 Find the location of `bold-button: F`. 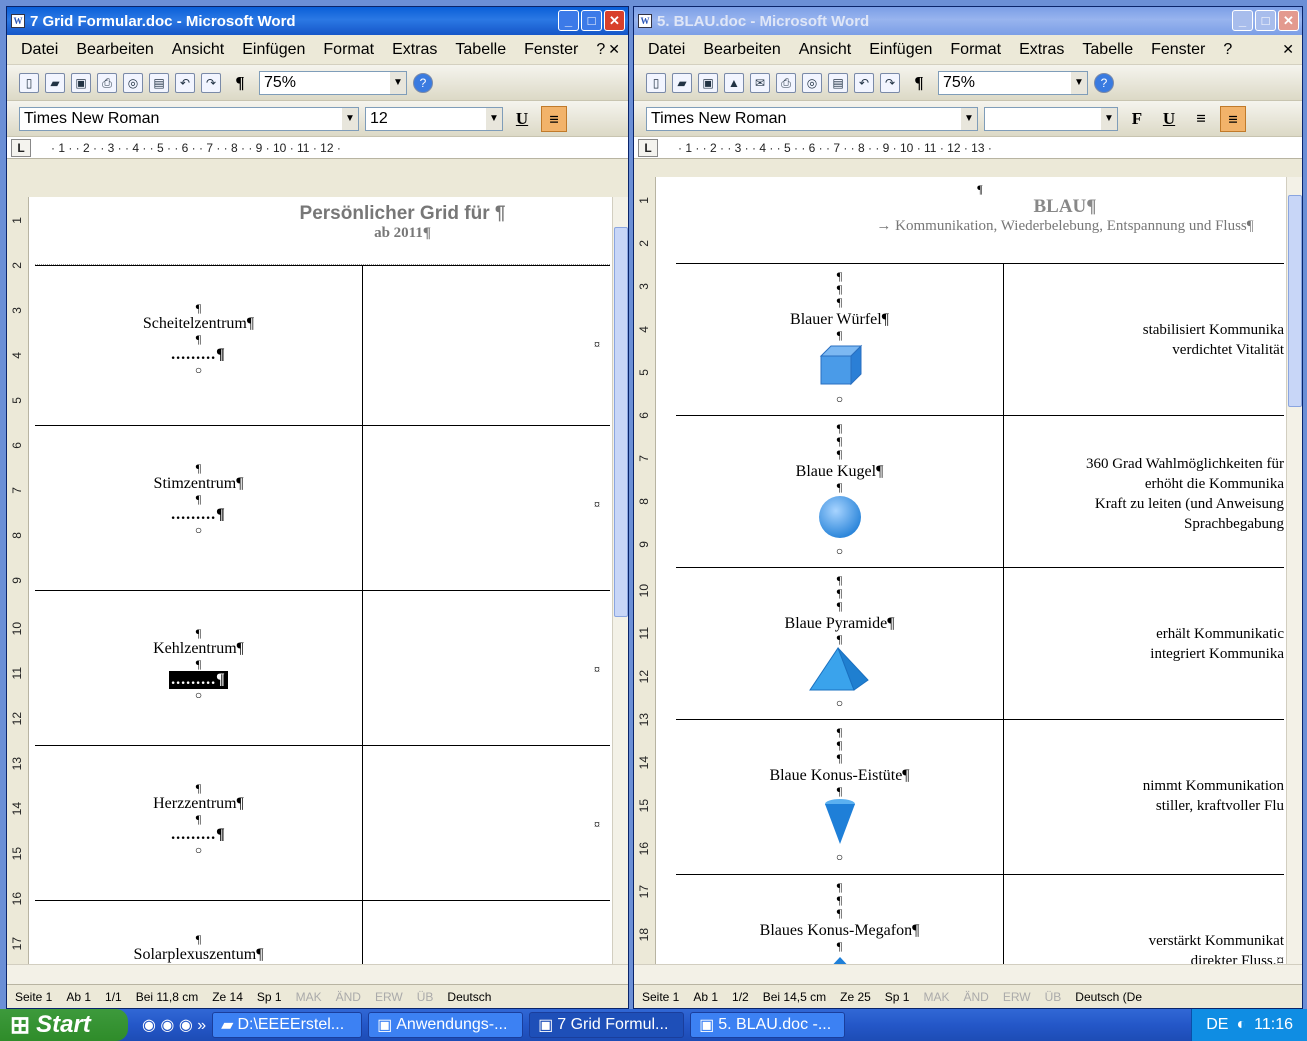

bold-button: F is located at coordinates (1137, 119).